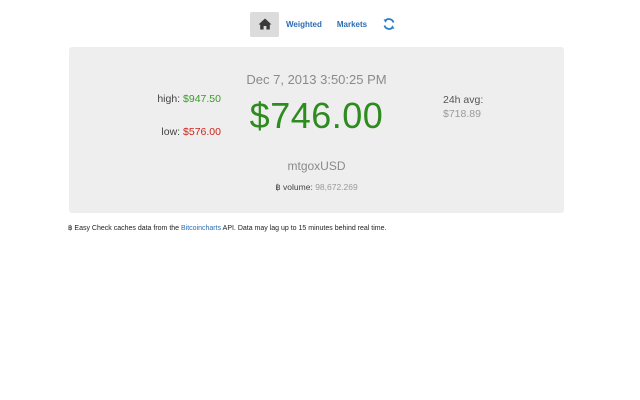 The width and height of the screenshot is (640, 400). I want to click on volume-label: volume:, so click(298, 187).